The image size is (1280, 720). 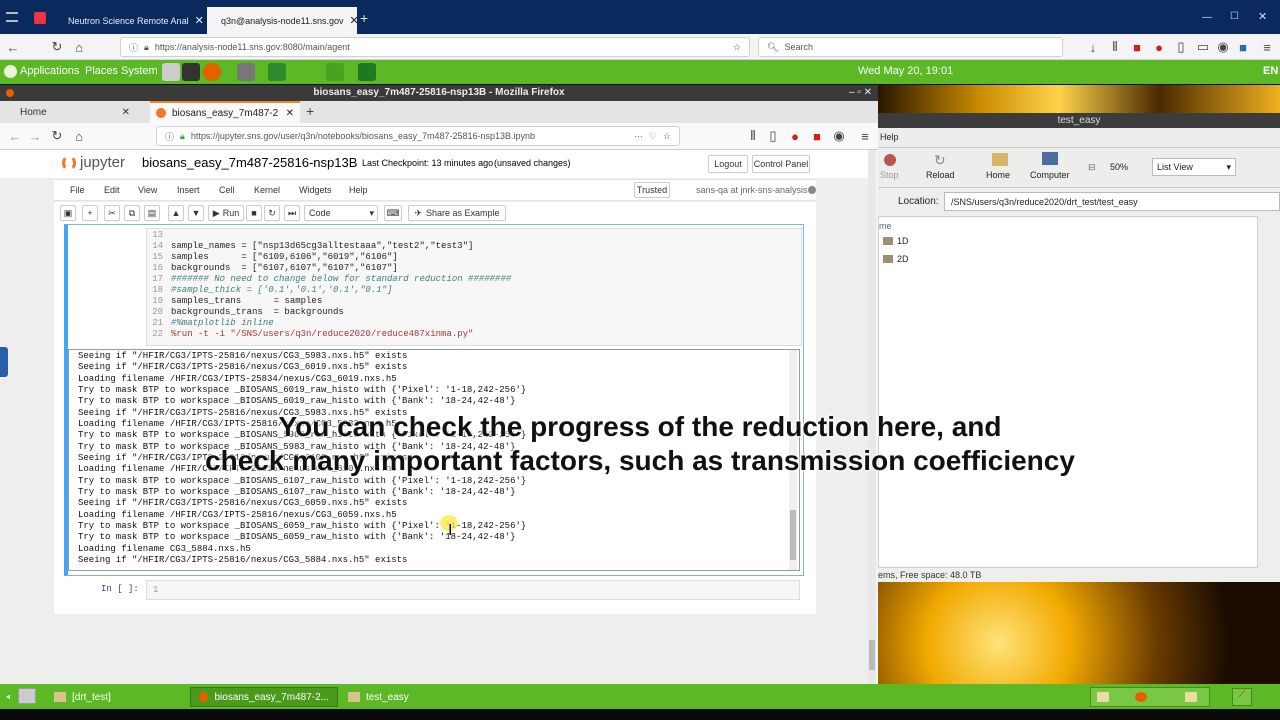 I want to click on fast-forward-icon: ⏭, so click(x=292, y=213).